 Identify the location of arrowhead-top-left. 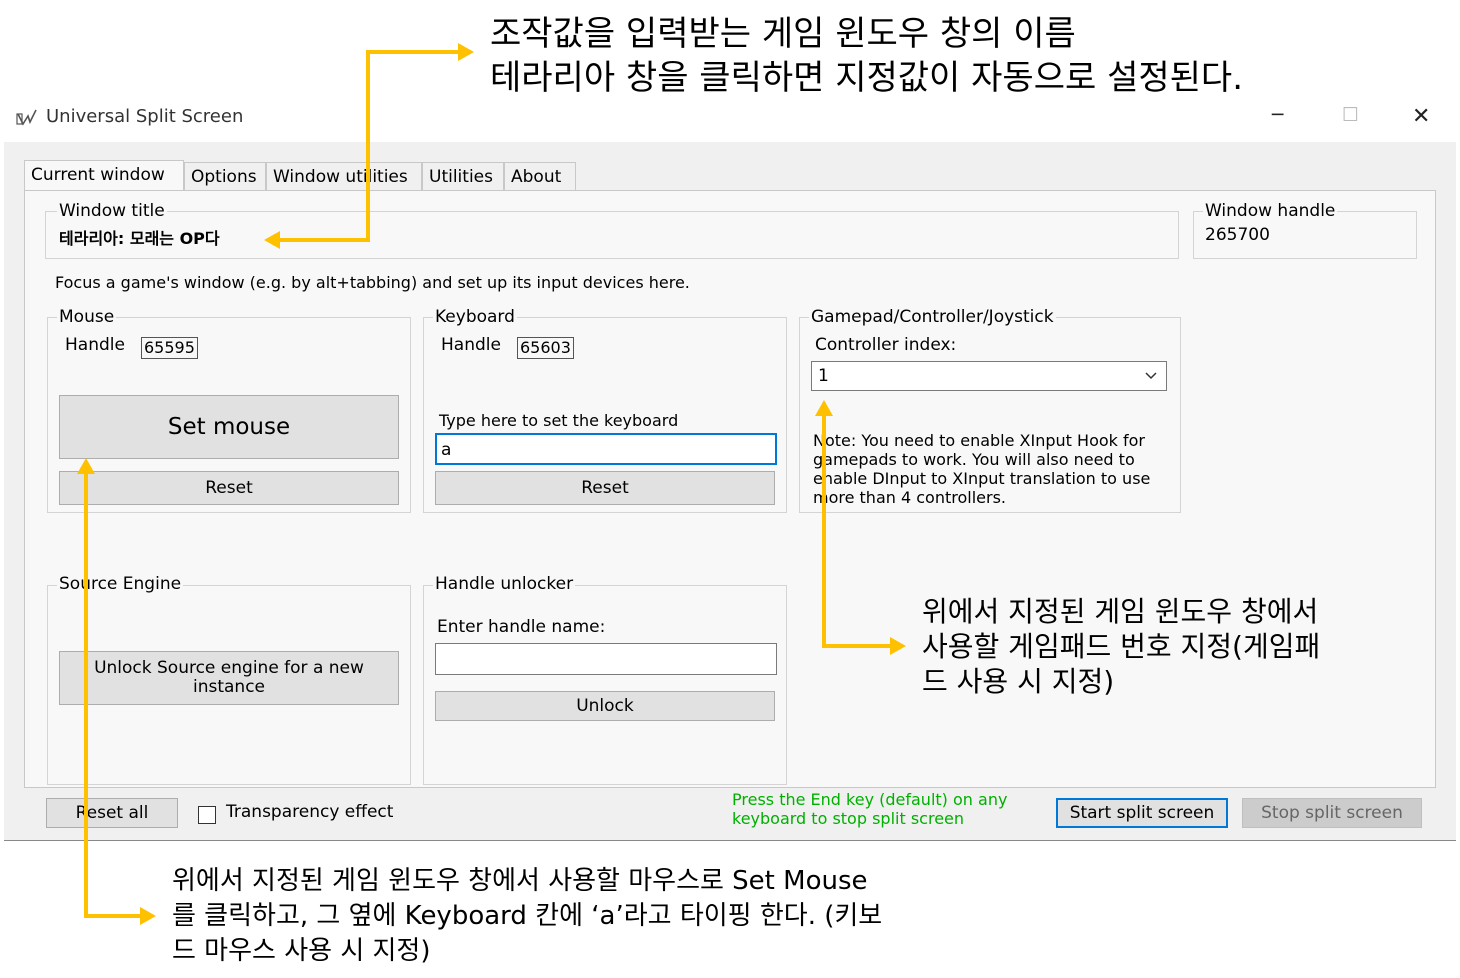
(272, 240).